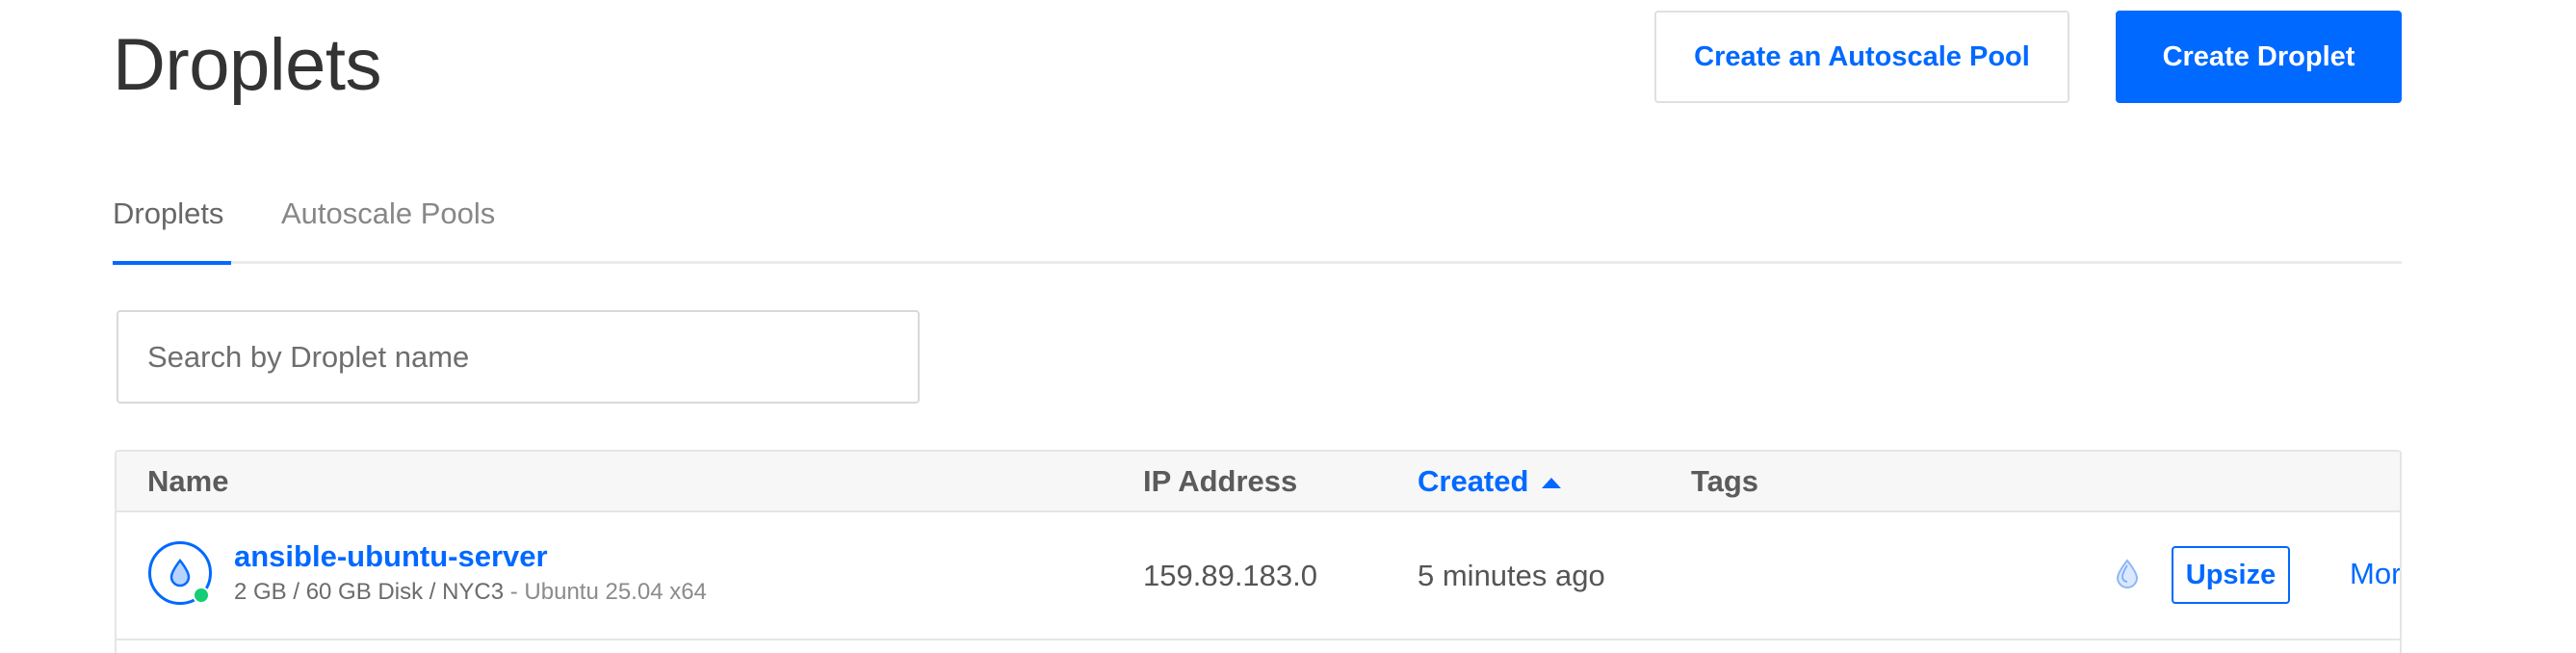  I want to click on column-header-created: Created, so click(1490, 482).